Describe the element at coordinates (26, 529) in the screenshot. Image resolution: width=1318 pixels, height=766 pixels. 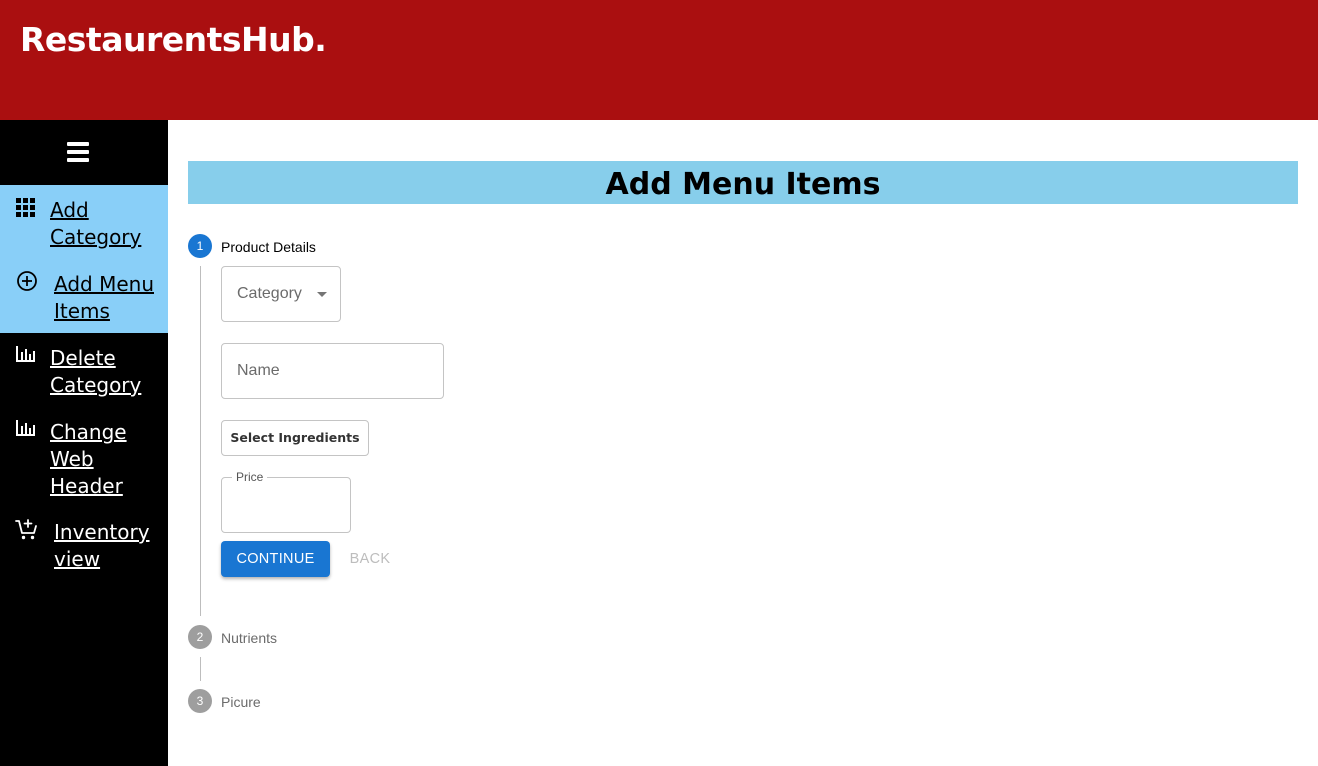
I see `add-shopping-cart-icon` at that location.